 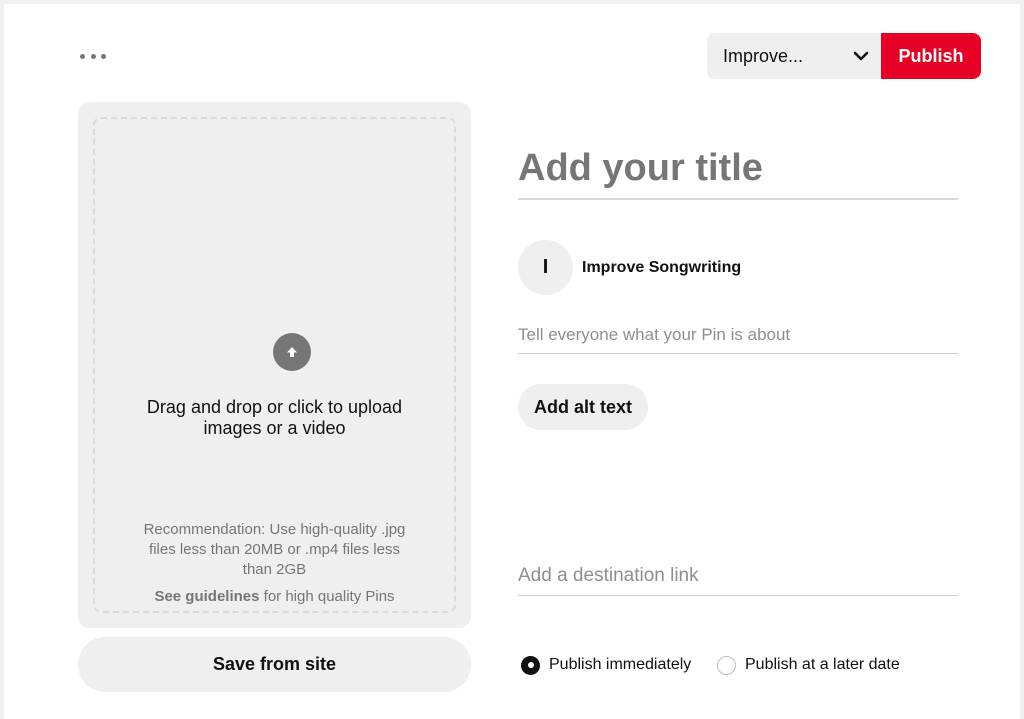 I want to click on publish-button: Publish, so click(x=931, y=56).